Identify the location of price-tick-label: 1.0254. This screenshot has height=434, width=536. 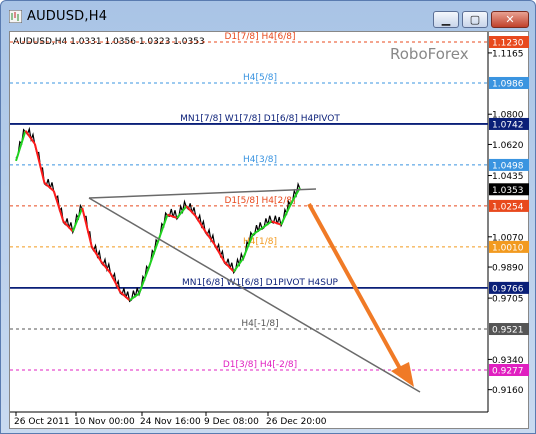
(508, 207).